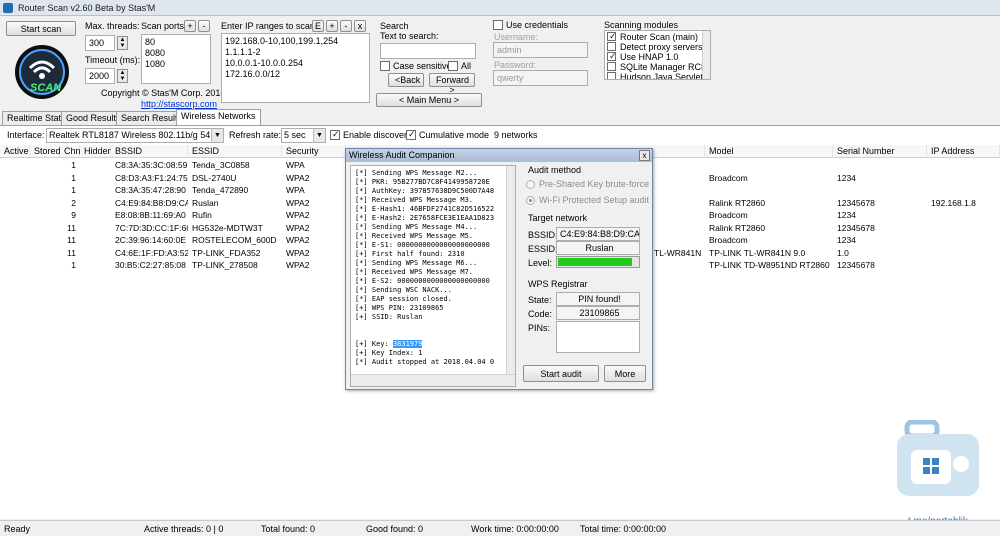 This screenshot has width=1000, height=536. What do you see at coordinates (288, 529) in the screenshot?
I see `status-total-found: Total found: 0` at bounding box center [288, 529].